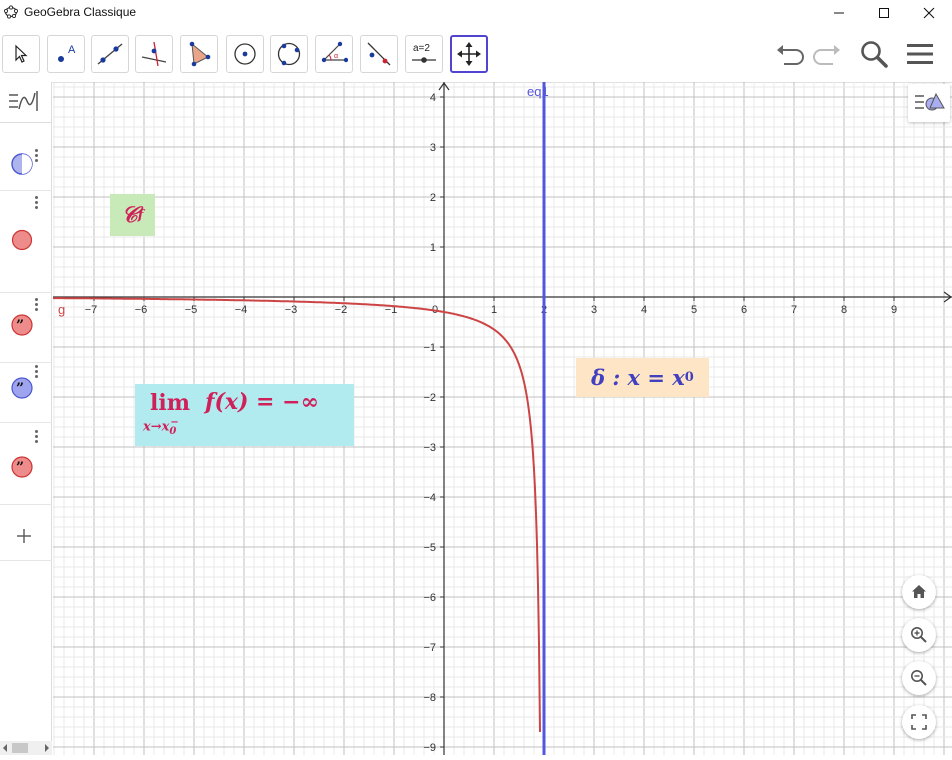 Image resolution: width=952 pixels, height=760 pixels. I want to click on x-tick-label: 7, so click(794, 310).